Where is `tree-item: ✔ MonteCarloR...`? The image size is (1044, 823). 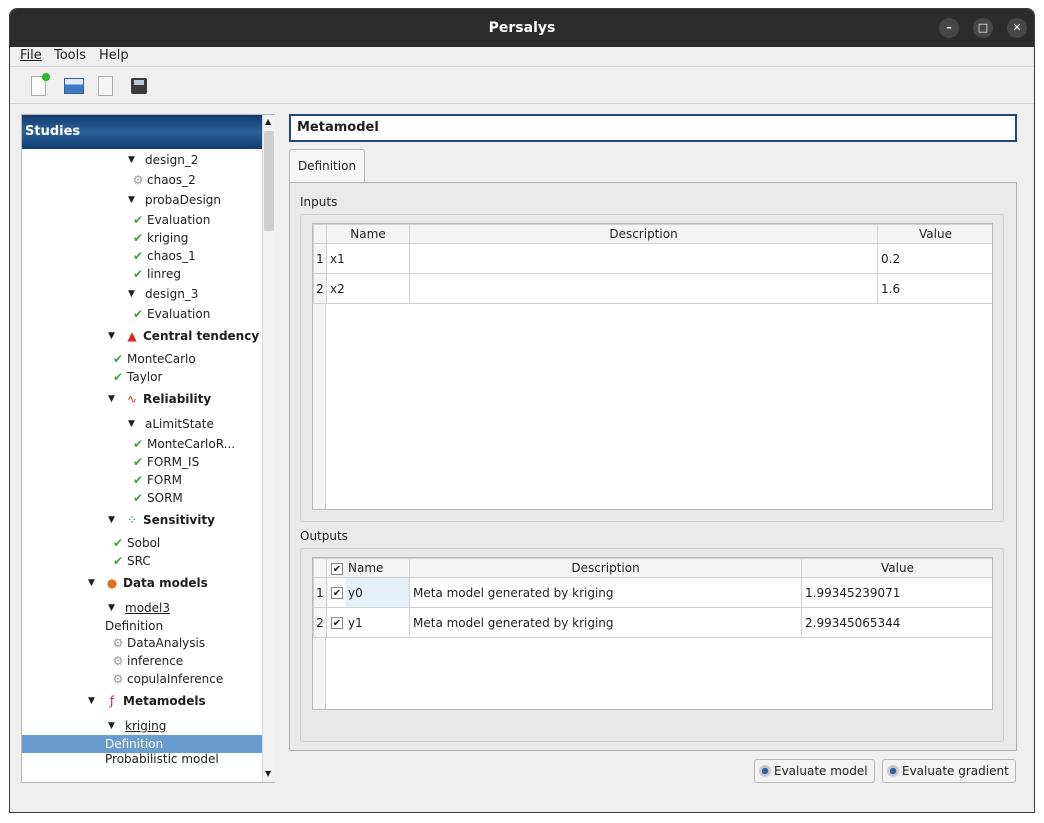
tree-item: ✔ MonteCarloR... is located at coordinates (142, 444).